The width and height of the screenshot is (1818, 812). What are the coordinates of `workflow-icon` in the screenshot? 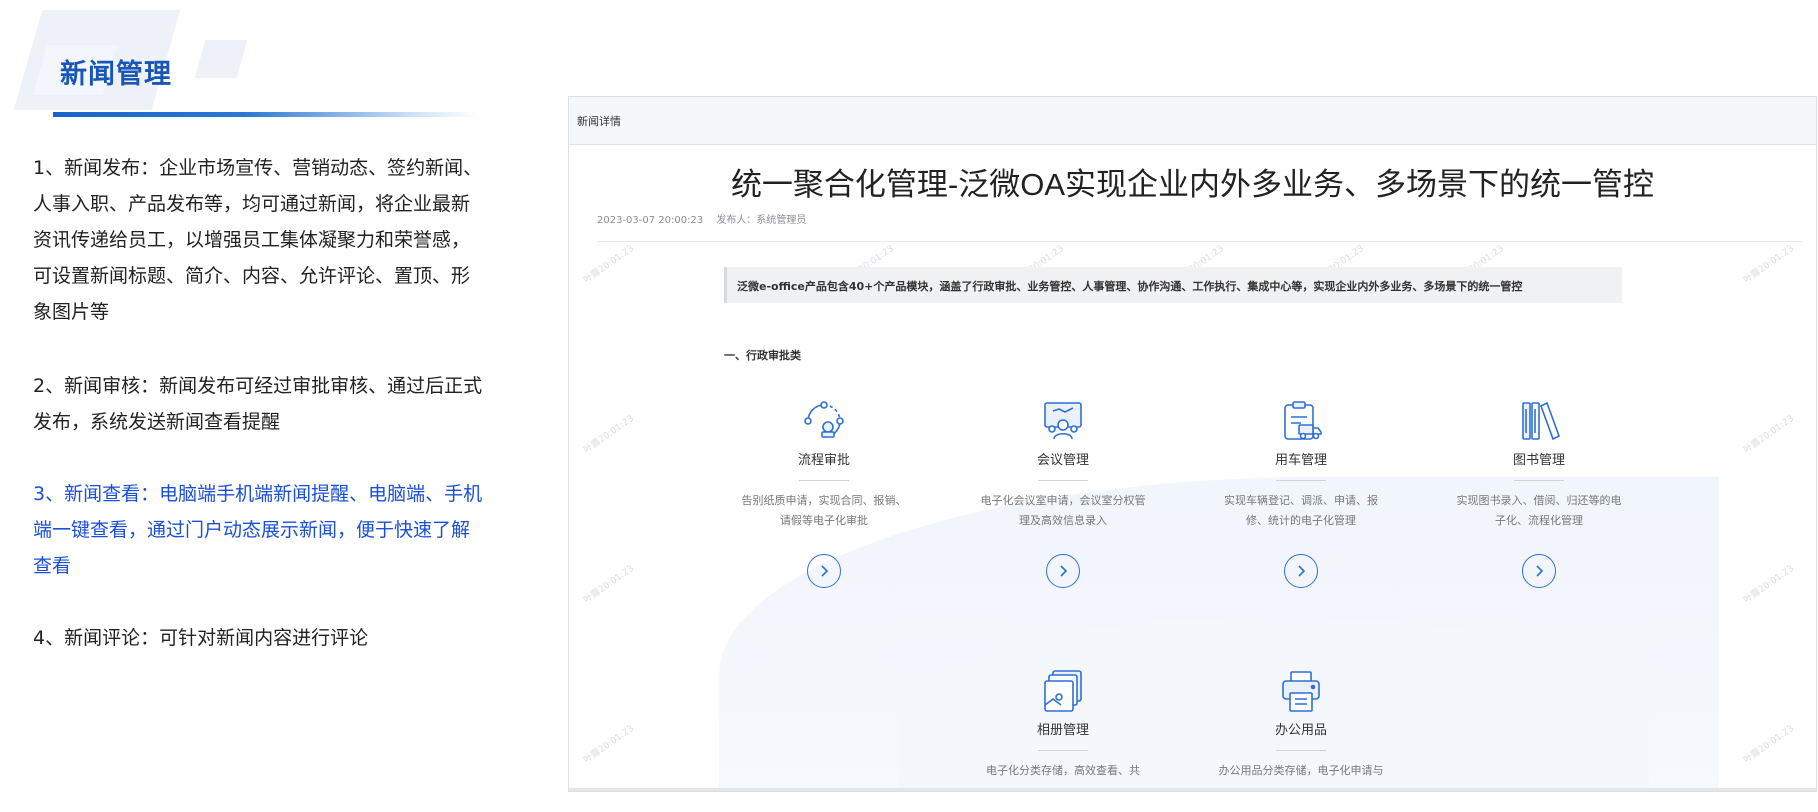 It's located at (824, 421).